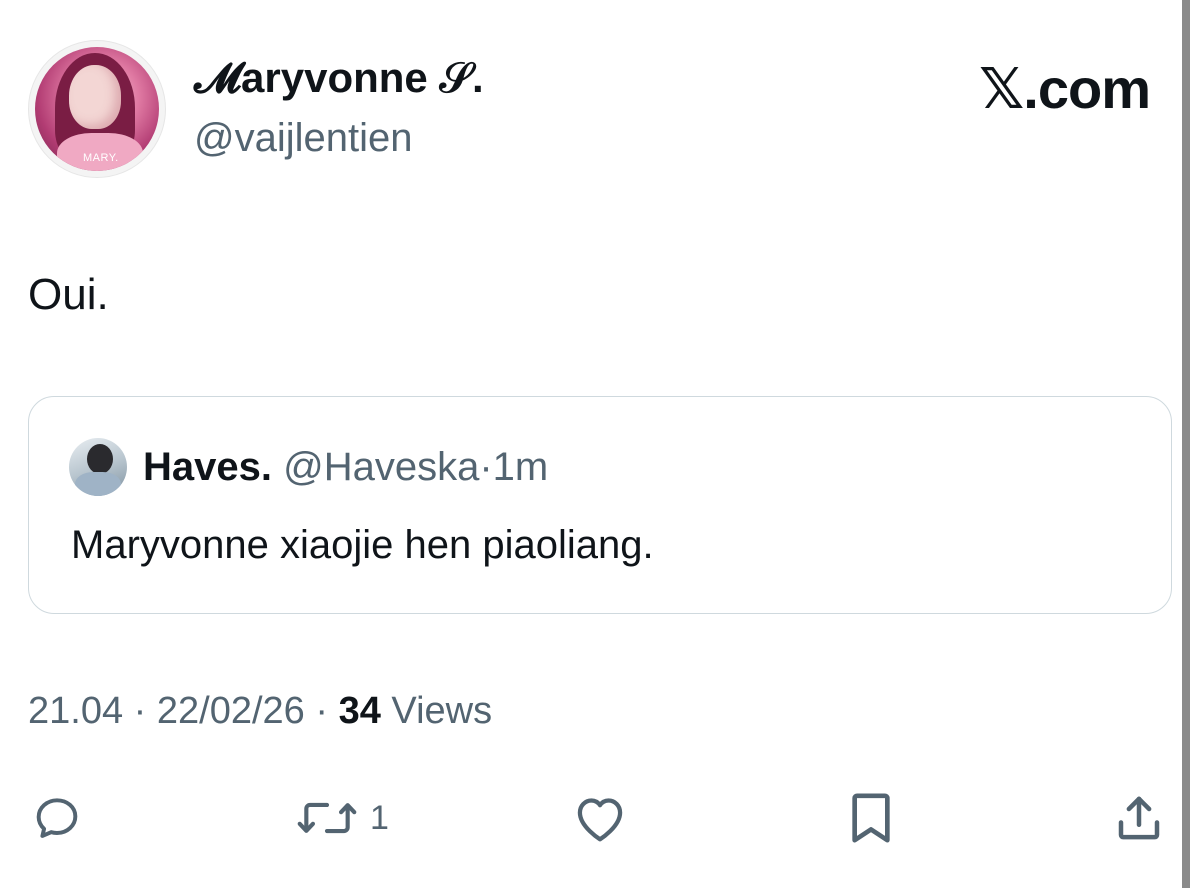  Describe the element at coordinates (1186, 444) in the screenshot. I see `scrollbar` at that location.